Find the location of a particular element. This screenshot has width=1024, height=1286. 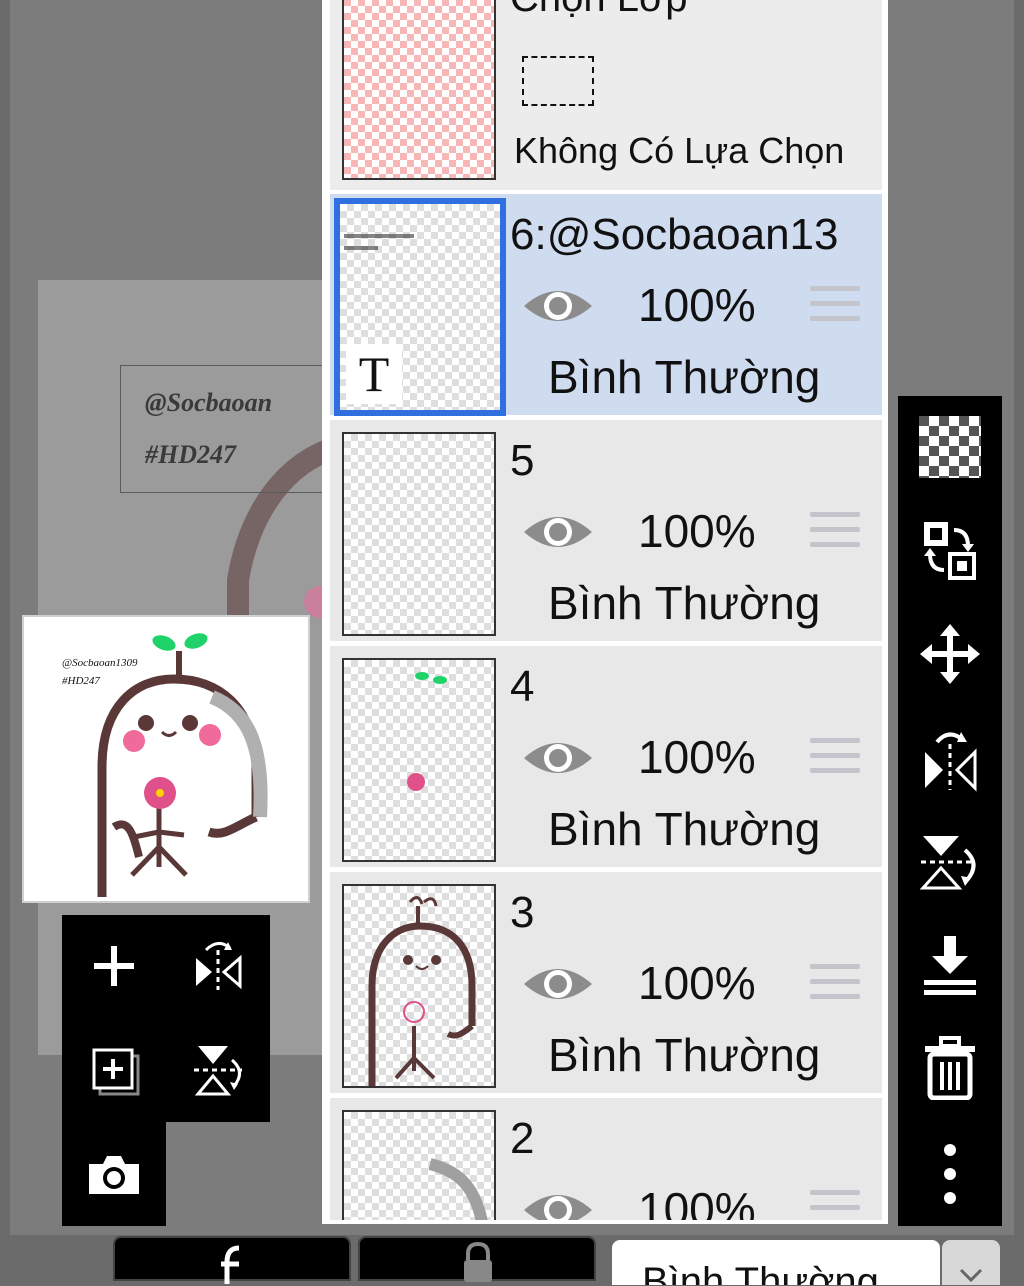

transparency-icon is located at coordinates (950, 447).